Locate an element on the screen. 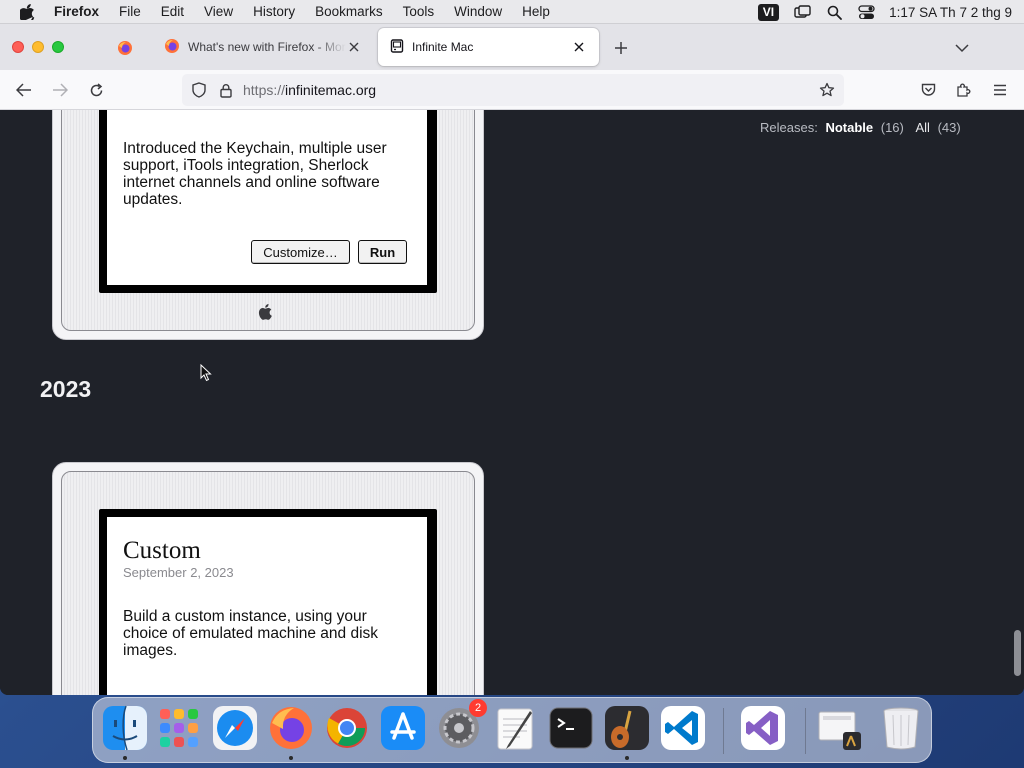  releases-notable-count: (16) is located at coordinates (892, 127).